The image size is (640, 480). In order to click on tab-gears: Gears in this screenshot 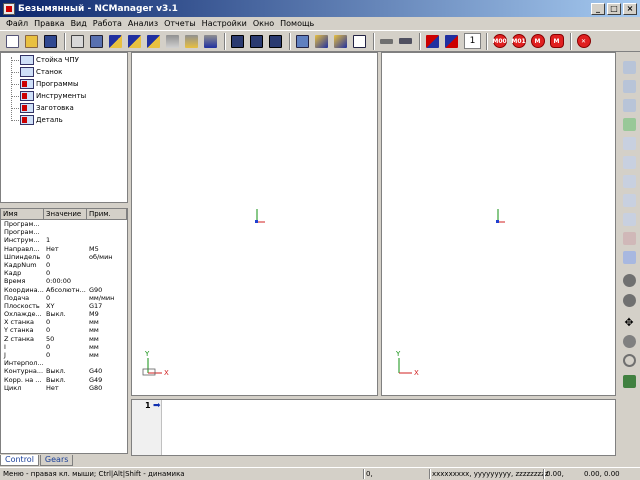, I will do `click(56, 460)`.